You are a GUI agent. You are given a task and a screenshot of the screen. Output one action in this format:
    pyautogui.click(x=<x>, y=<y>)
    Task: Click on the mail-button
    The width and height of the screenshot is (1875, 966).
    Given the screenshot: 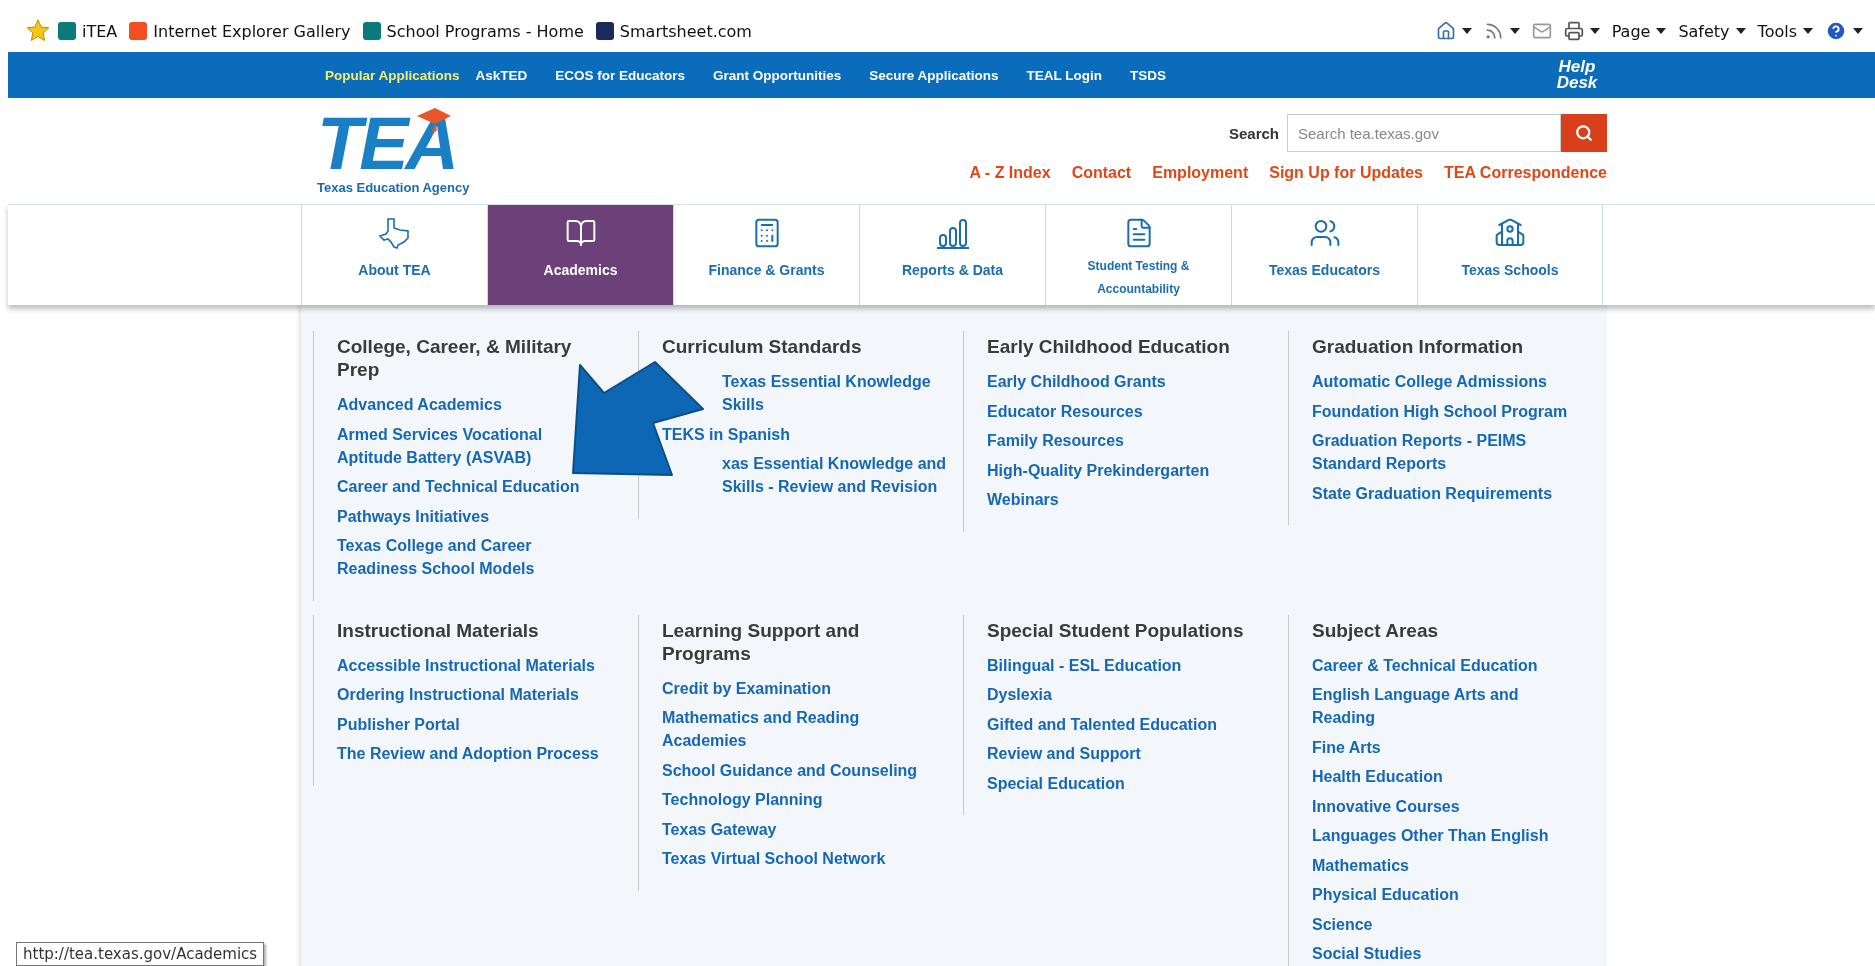 What is the action you would take?
    pyautogui.click(x=1541, y=31)
    